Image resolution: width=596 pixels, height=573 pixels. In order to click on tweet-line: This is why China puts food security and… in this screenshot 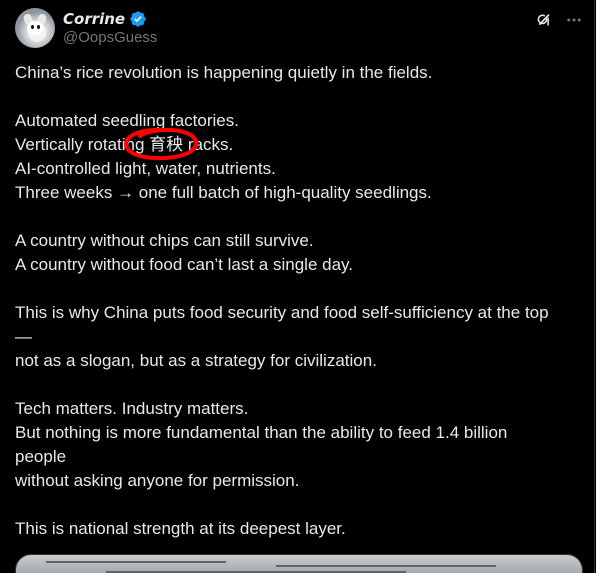, I will do `click(282, 312)`.